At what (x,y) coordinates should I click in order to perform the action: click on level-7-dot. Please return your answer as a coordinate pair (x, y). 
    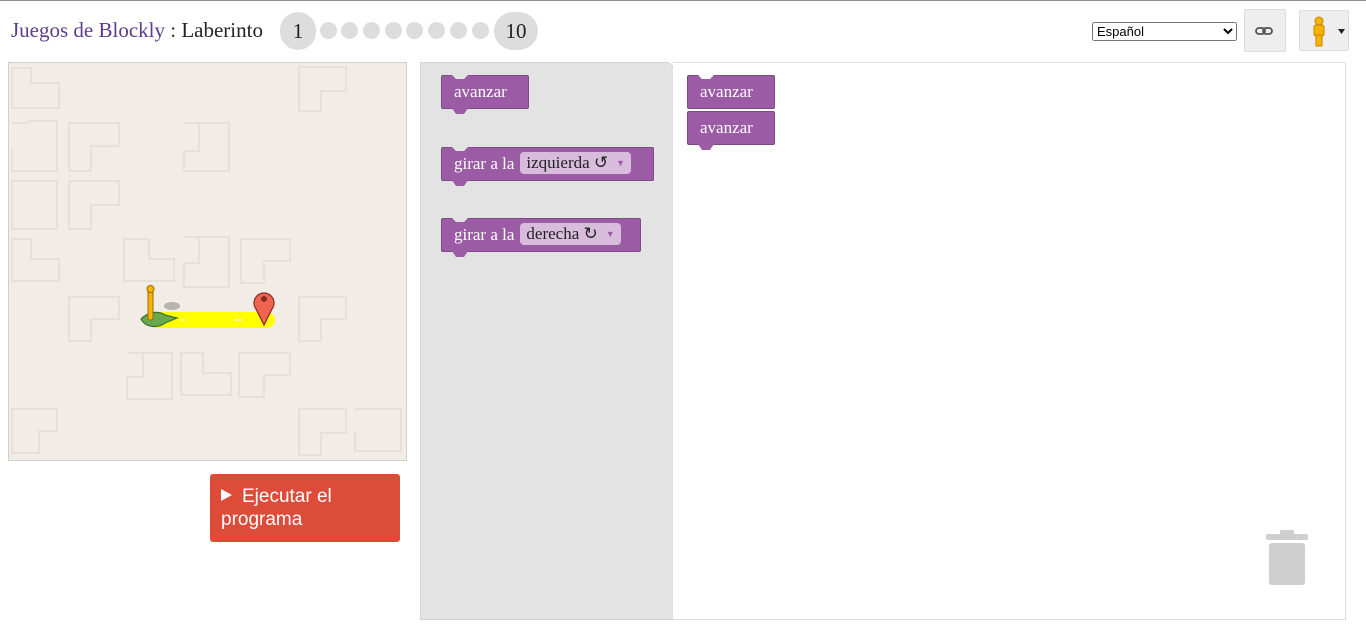
    Looking at the image, I should click on (436, 30).